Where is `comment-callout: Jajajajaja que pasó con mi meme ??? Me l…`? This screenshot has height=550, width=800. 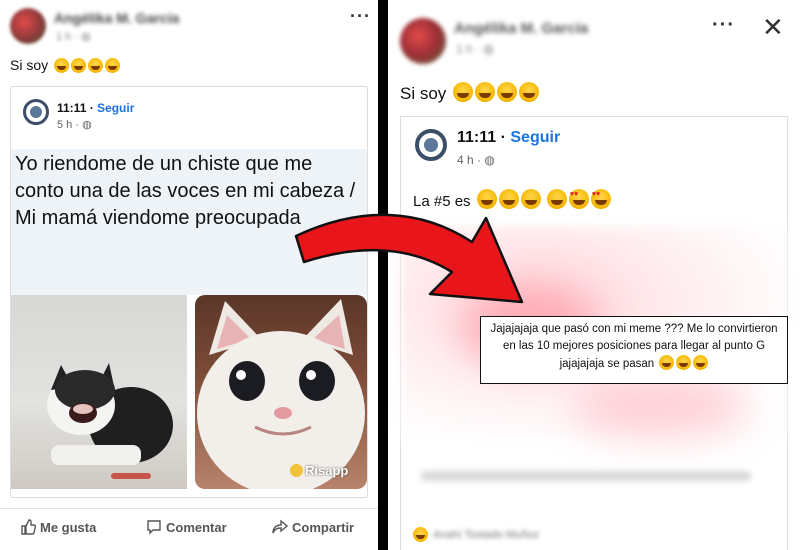 comment-callout: Jajajajaja que pasó con mi meme ??? Me l… is located at coordinates (634, 350).